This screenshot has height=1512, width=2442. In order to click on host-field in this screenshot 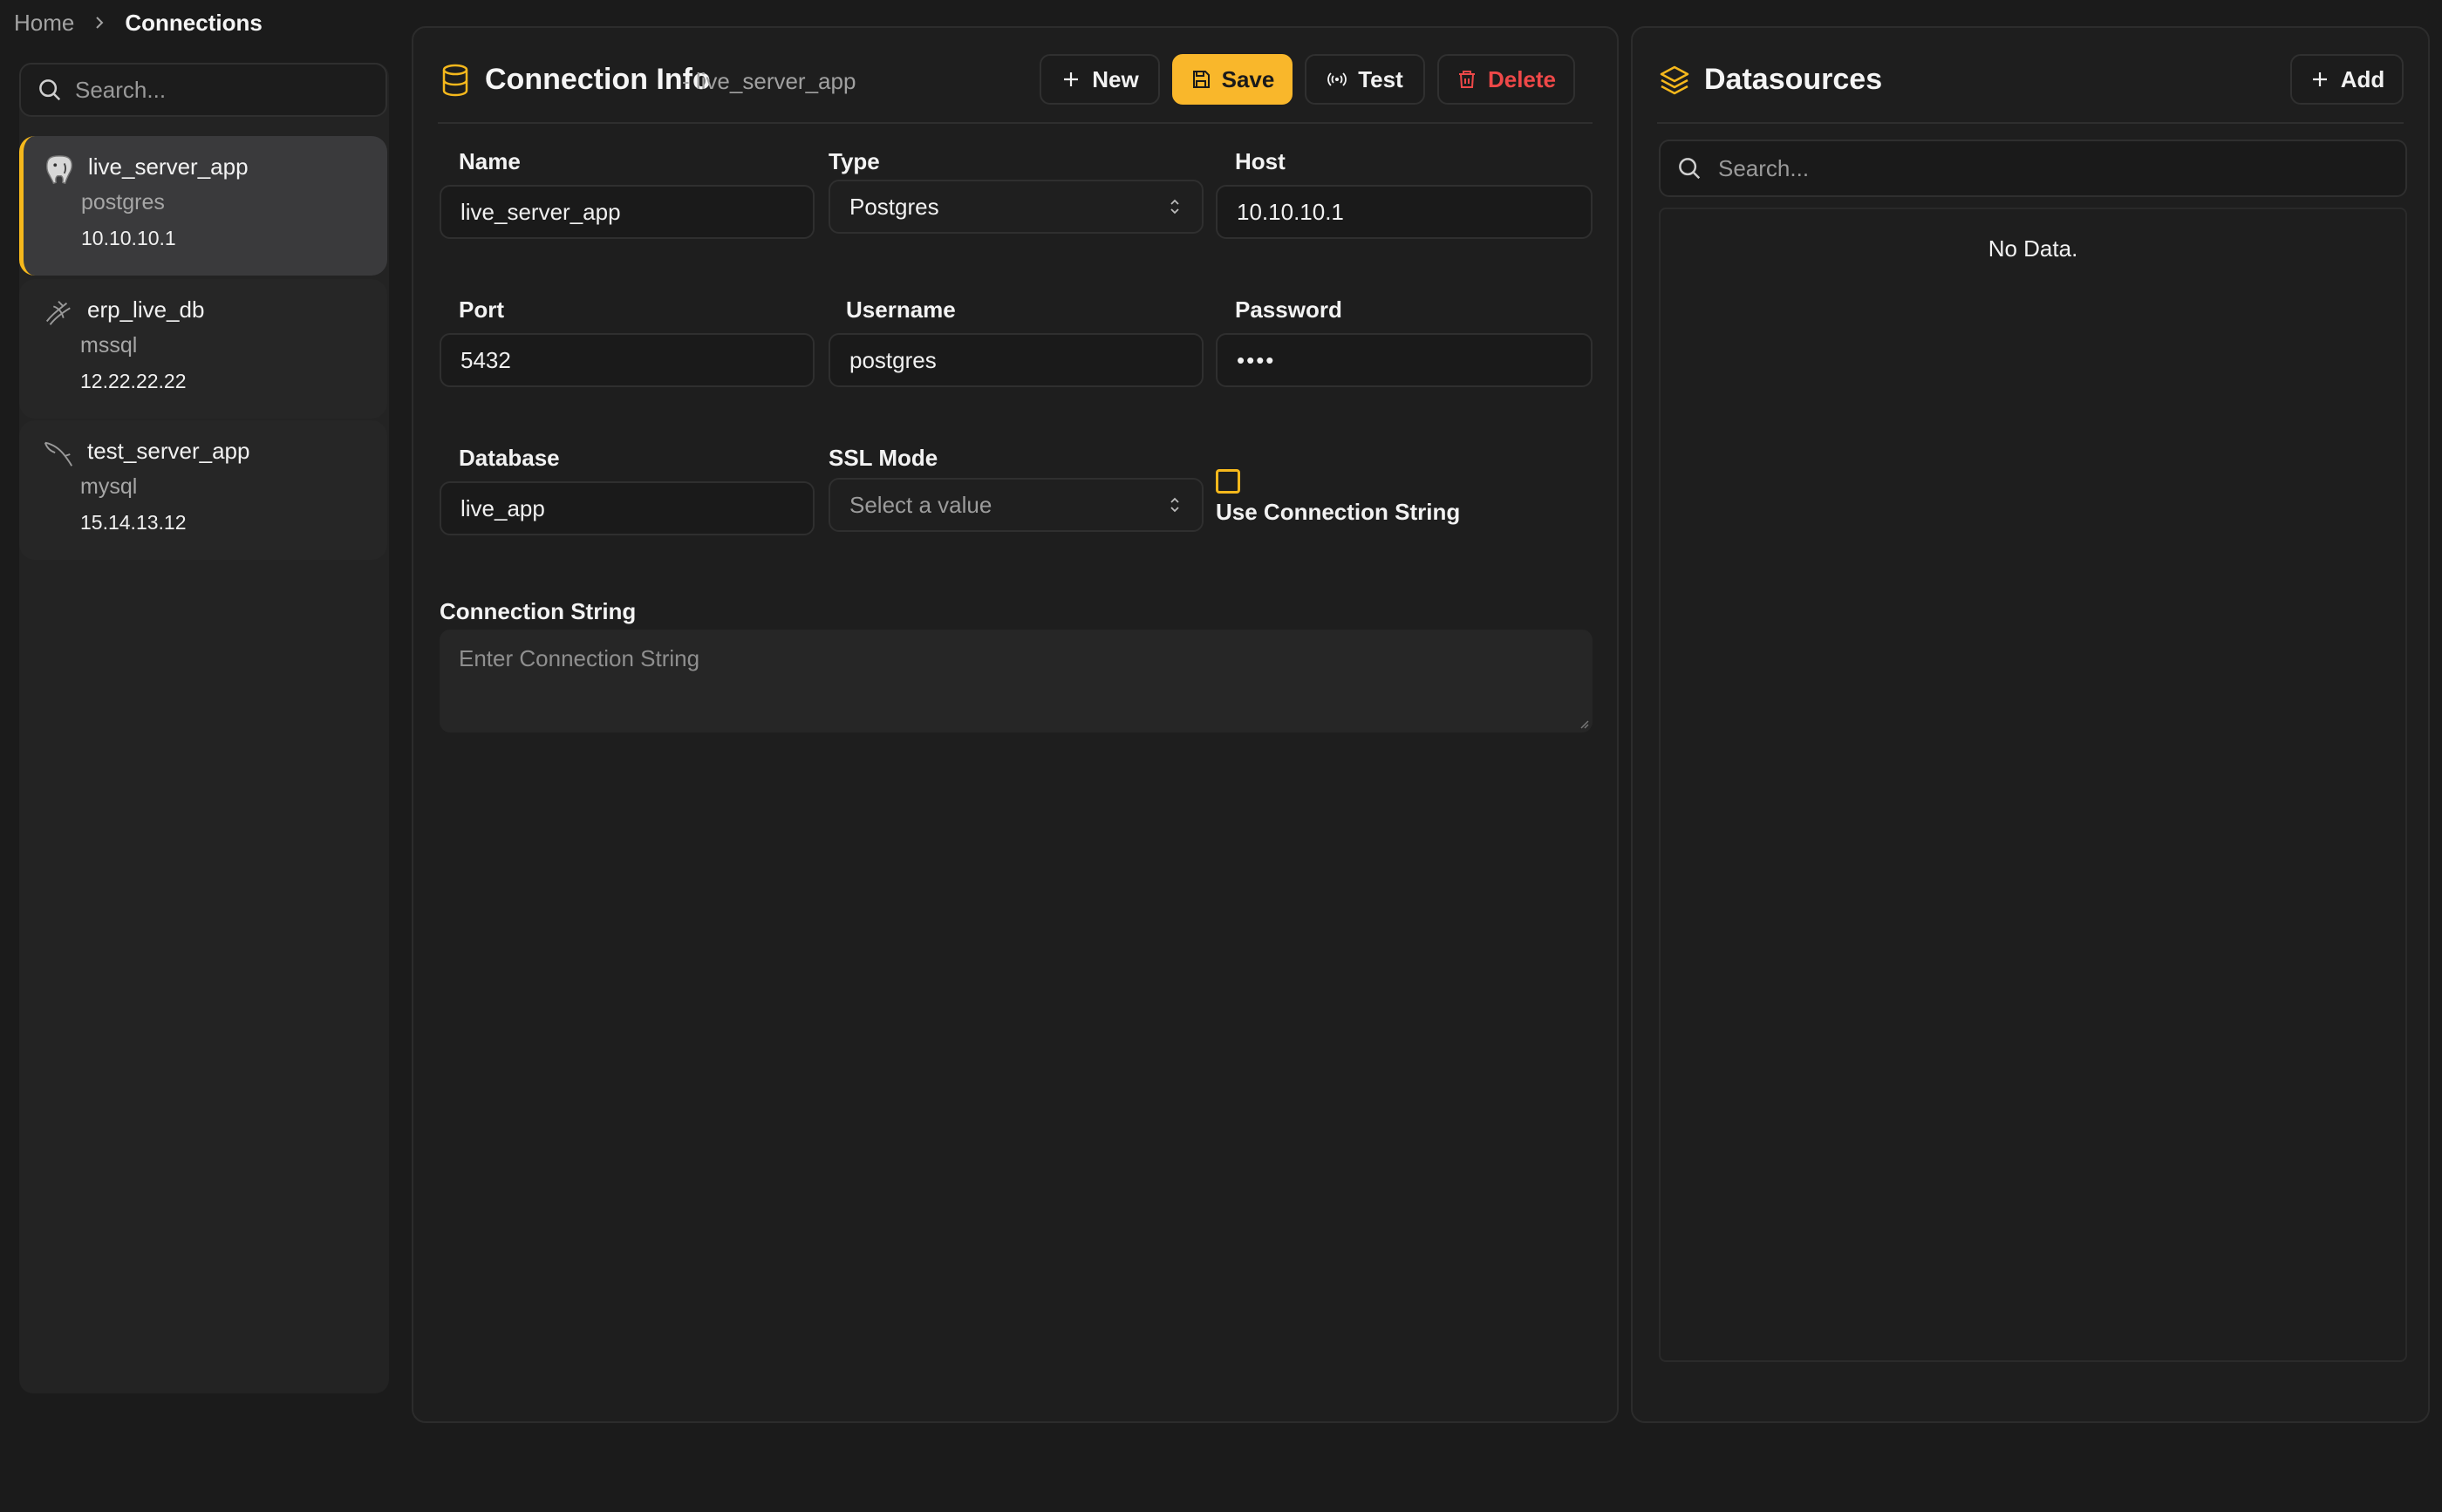, I will do `click(1404, 212)`.